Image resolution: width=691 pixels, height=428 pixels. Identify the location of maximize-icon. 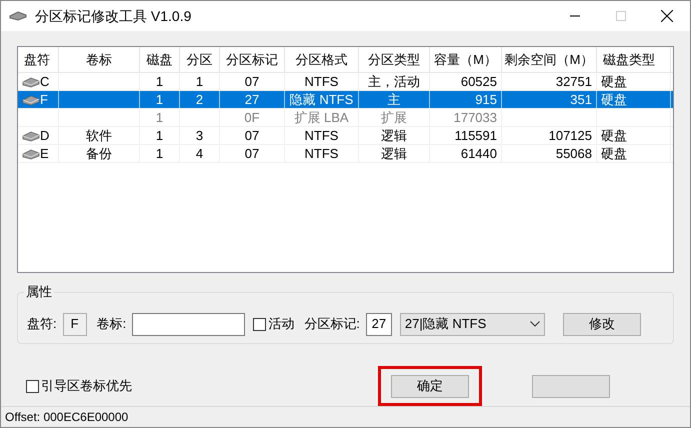
(621, 16).